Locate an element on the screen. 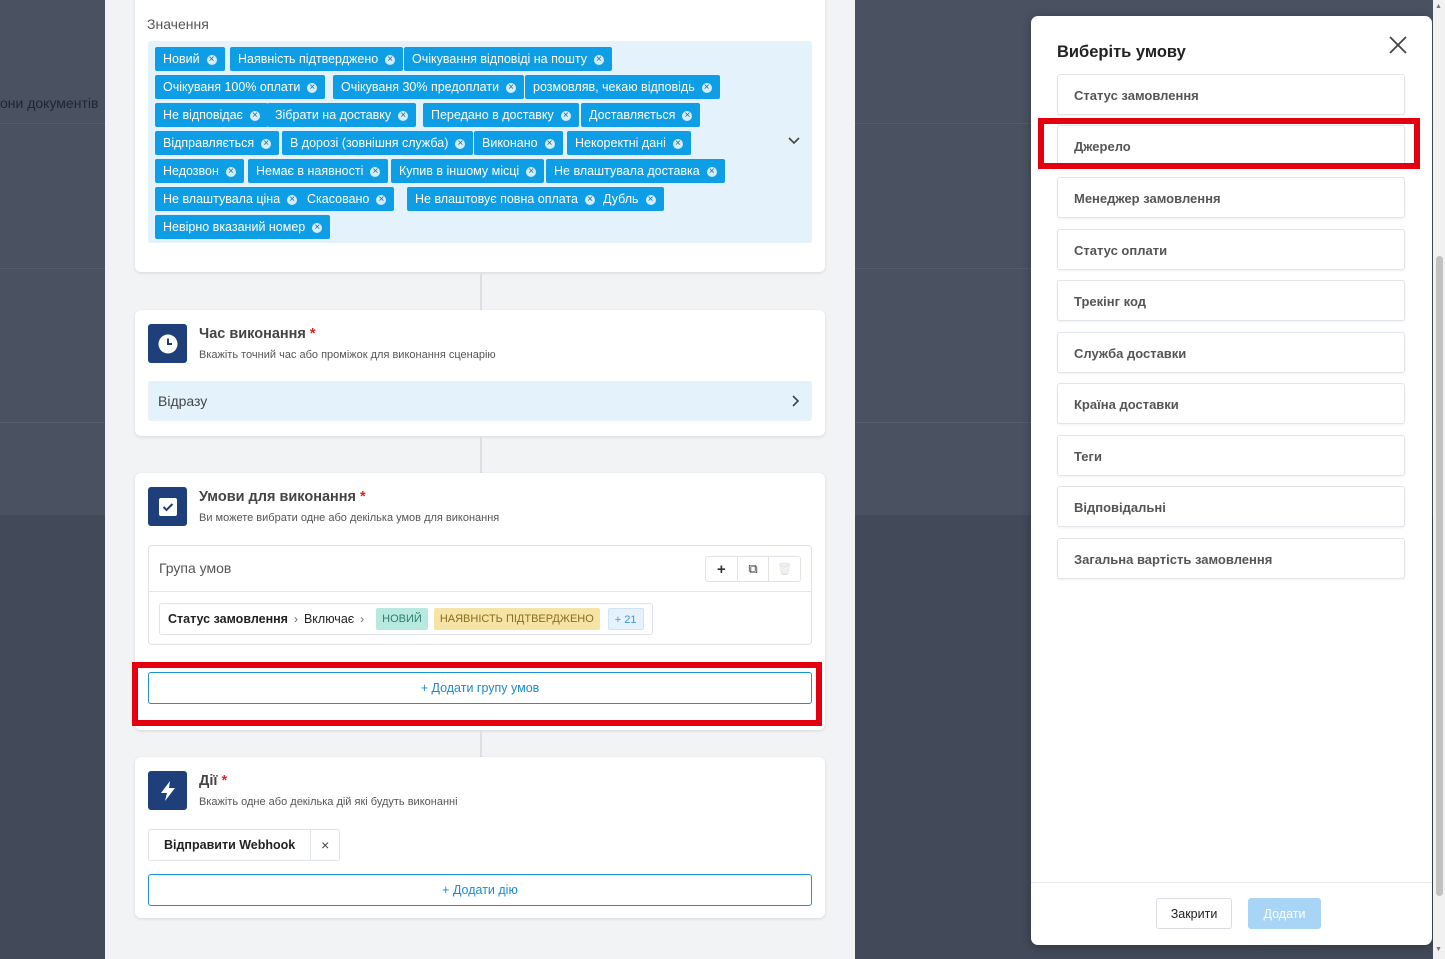 This screenshot has height=959, width=1445. copy-group-button: ⧉ is located at coordinates (754, 569).